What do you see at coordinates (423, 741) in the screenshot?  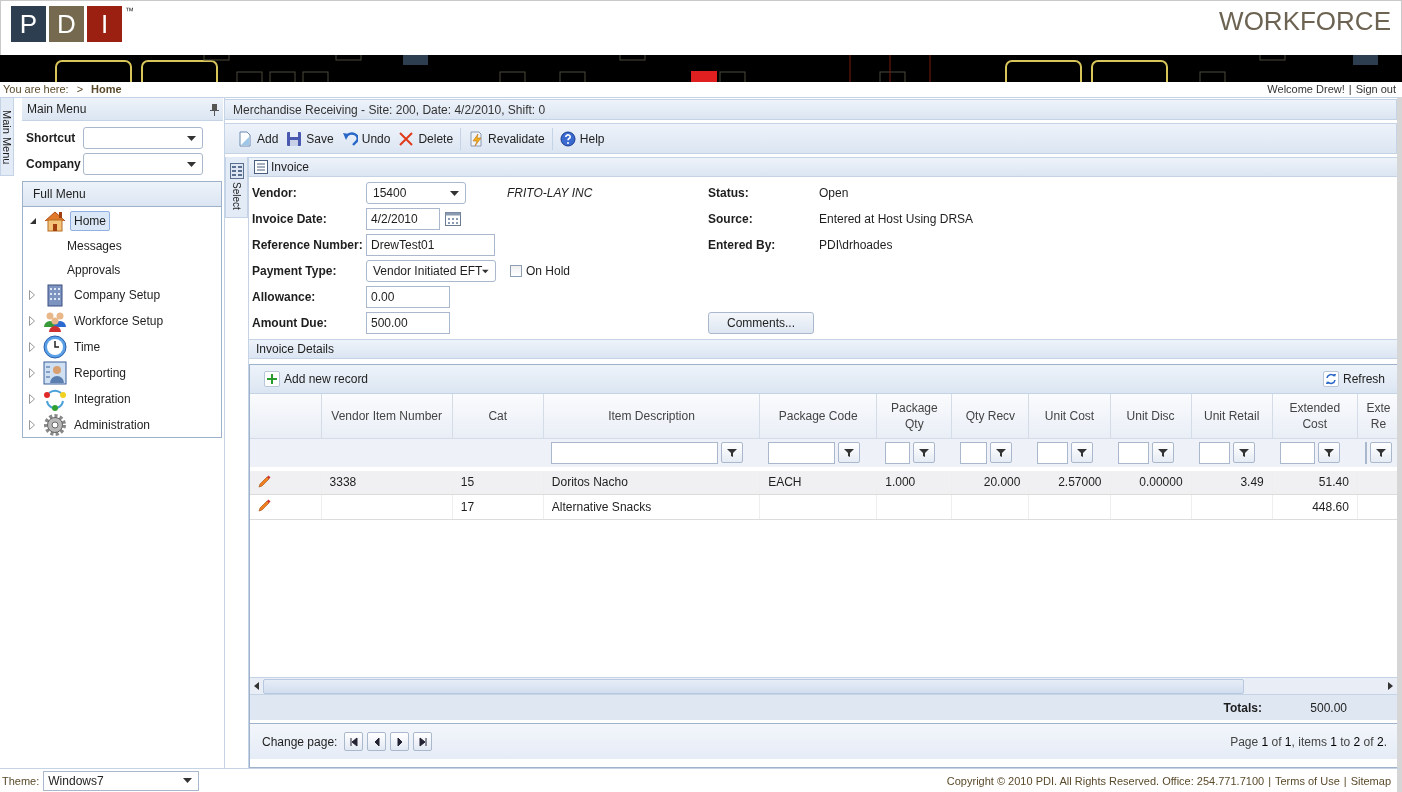 I see `last-page-button` at bounding box center [423, 741].